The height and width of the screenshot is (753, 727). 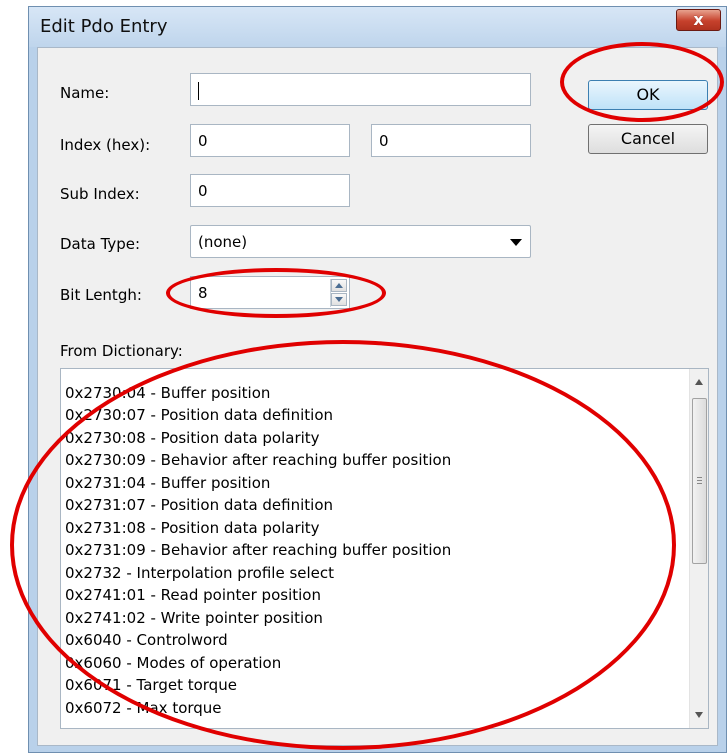 I want to click on subindex-input: 0, so click(x=270, y=190).